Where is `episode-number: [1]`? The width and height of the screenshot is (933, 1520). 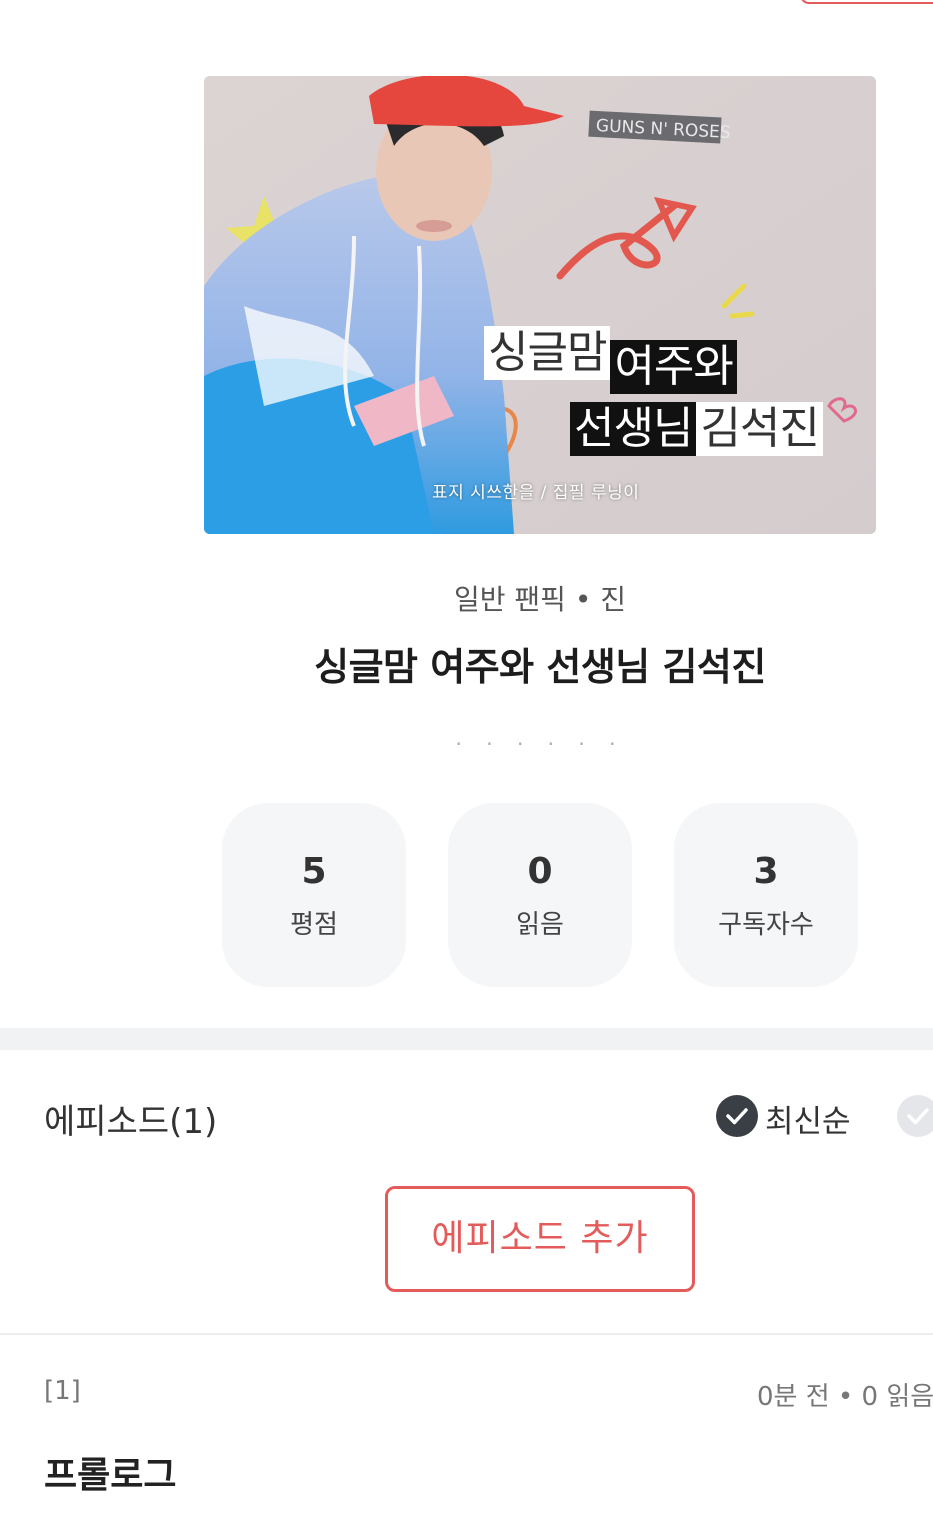 episode-number: [1] is located at coordinates (62, 1391).